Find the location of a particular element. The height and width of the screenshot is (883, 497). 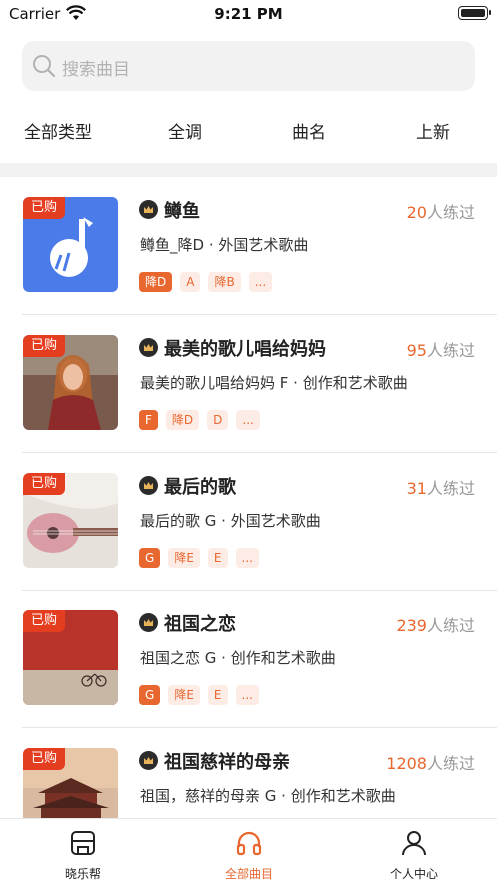

tab-xiaoyuebang: 晓乐帮 is located at coordinates (83, 851).